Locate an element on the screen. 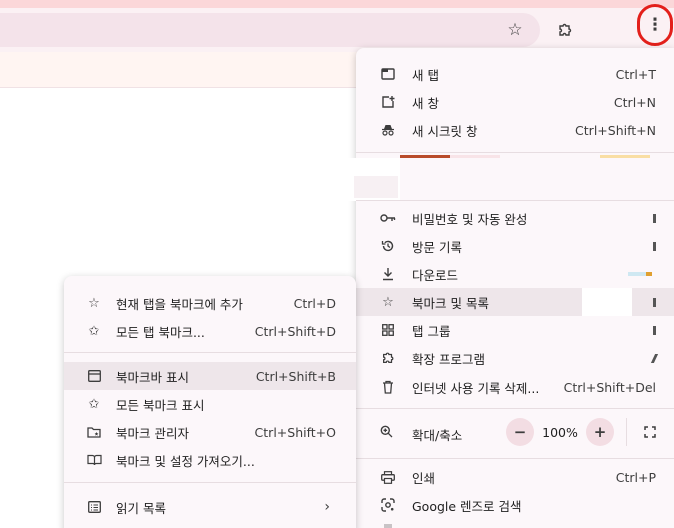 This screenshot has height=528, width=674. menu-item-shortcut: Ctrl+N is located at coordinates (634, 102).